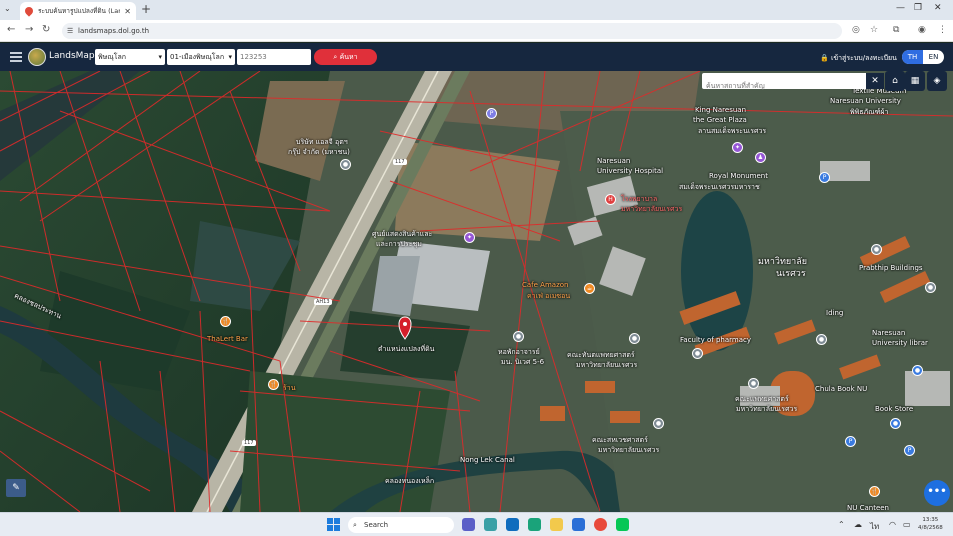 This screenshot has height=536, width=953. I want to click on province-select: พิษณุโลก ▾, so click(130, 57).